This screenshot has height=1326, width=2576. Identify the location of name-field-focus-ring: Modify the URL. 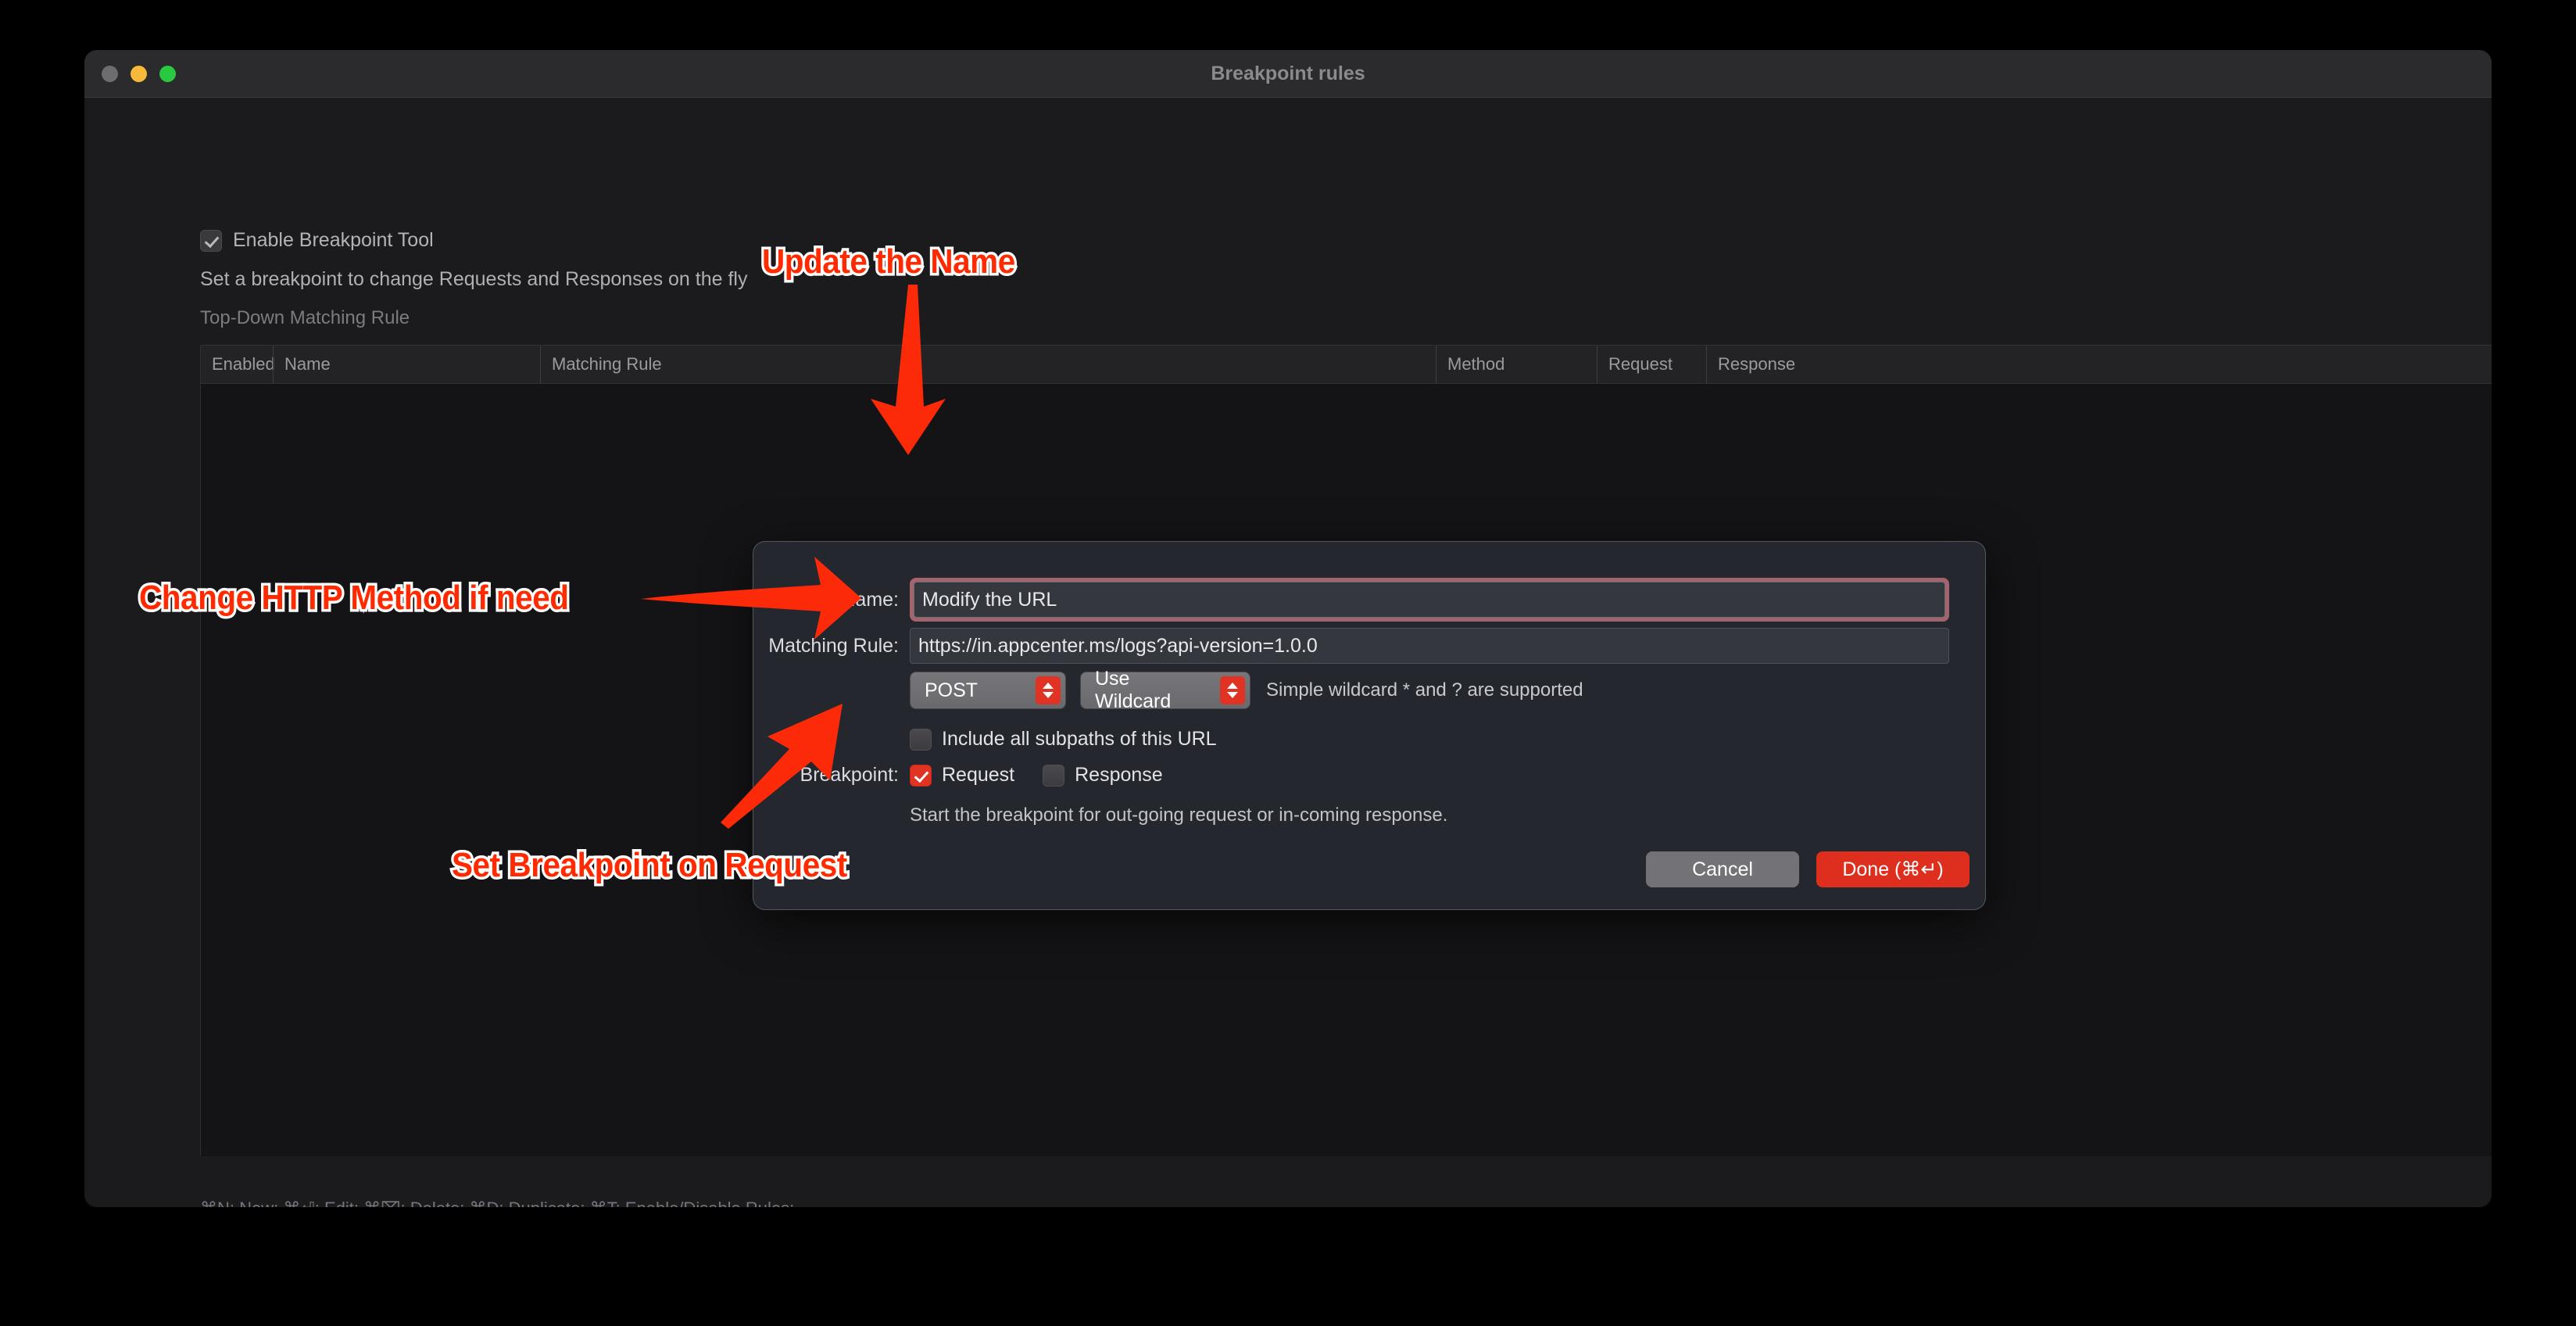
(1429, 600).